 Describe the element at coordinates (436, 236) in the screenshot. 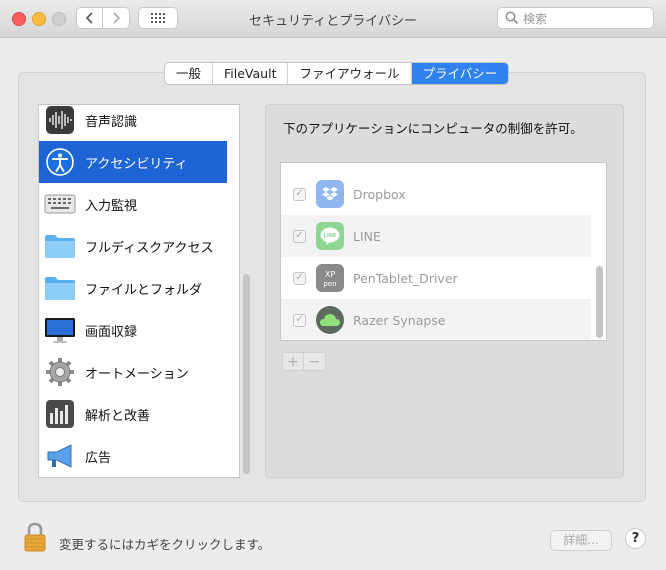

I see `app-row-line: ✓ LINE LINE` at that location.